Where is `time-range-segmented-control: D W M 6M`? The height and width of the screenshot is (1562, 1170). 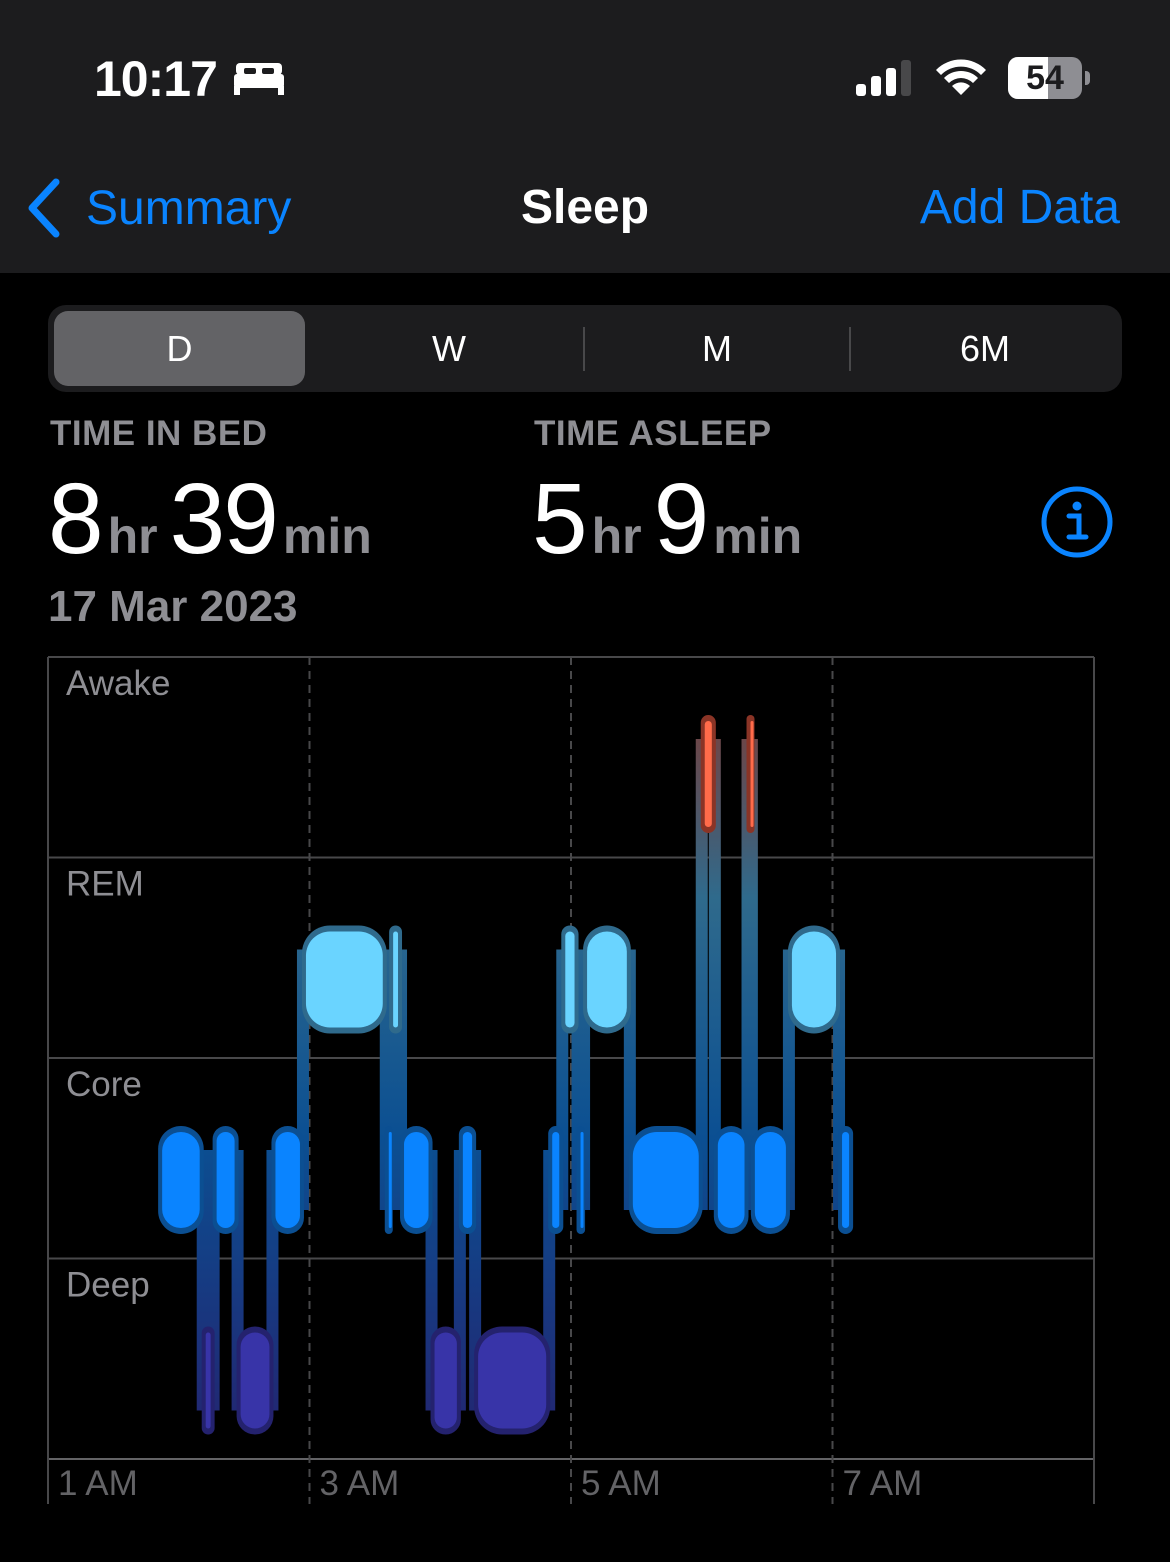 time-range-segmented-control: D W M 6M is located at coordinates (585, 348).